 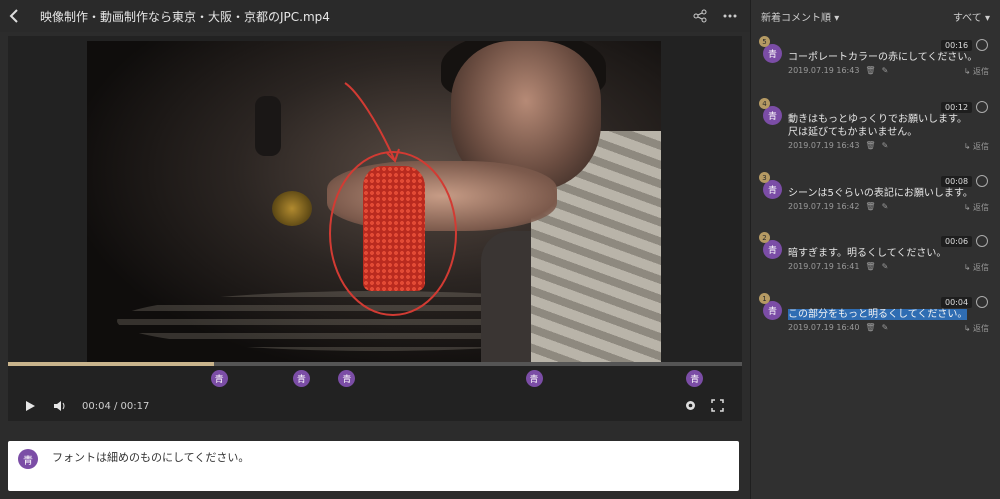 What do you see at coordinates (111, 364) in the screenshot?
I see `progress-fill` at bounding box center [111, 364].